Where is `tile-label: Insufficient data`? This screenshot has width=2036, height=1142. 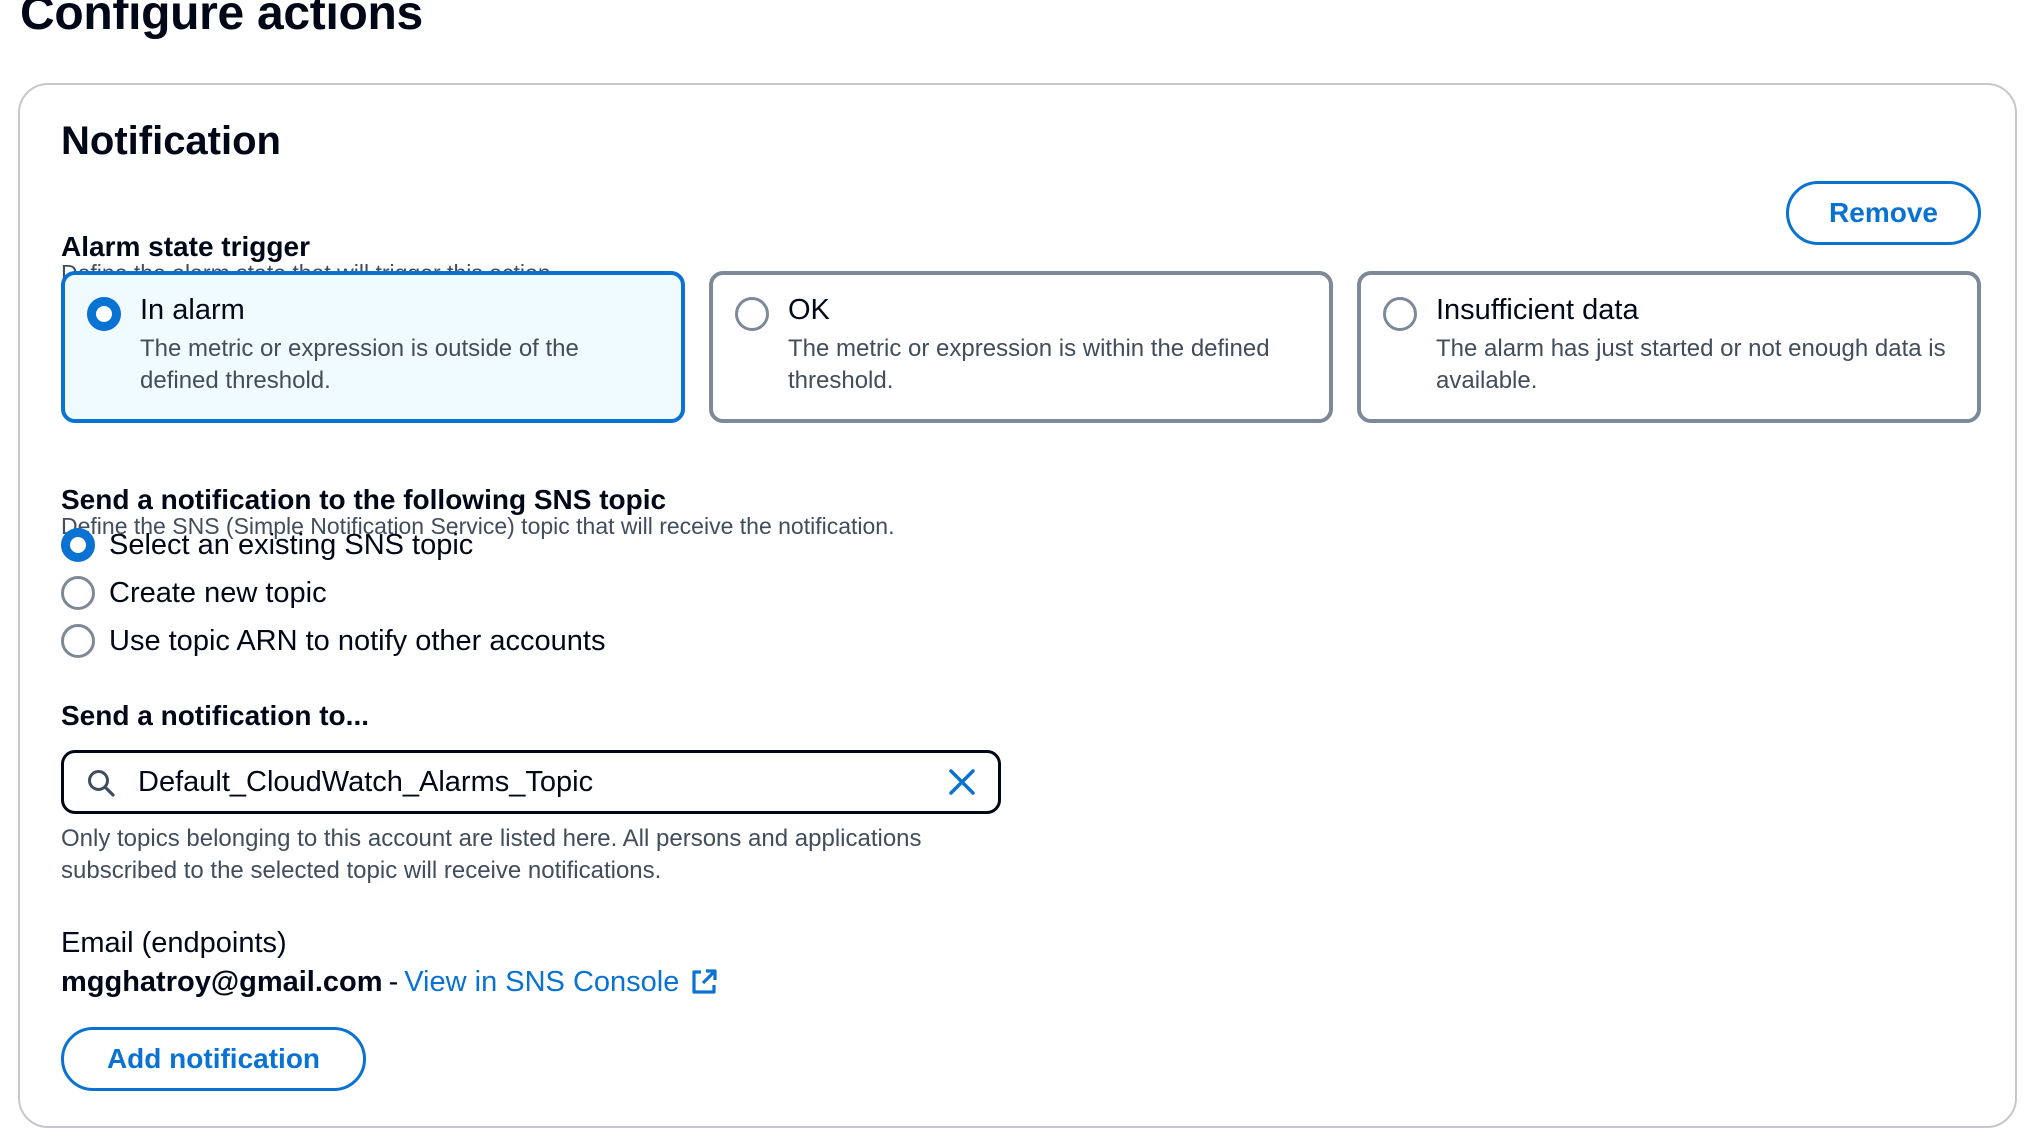
tile-label: Insufficient data is located at coordinates (1537, 310).